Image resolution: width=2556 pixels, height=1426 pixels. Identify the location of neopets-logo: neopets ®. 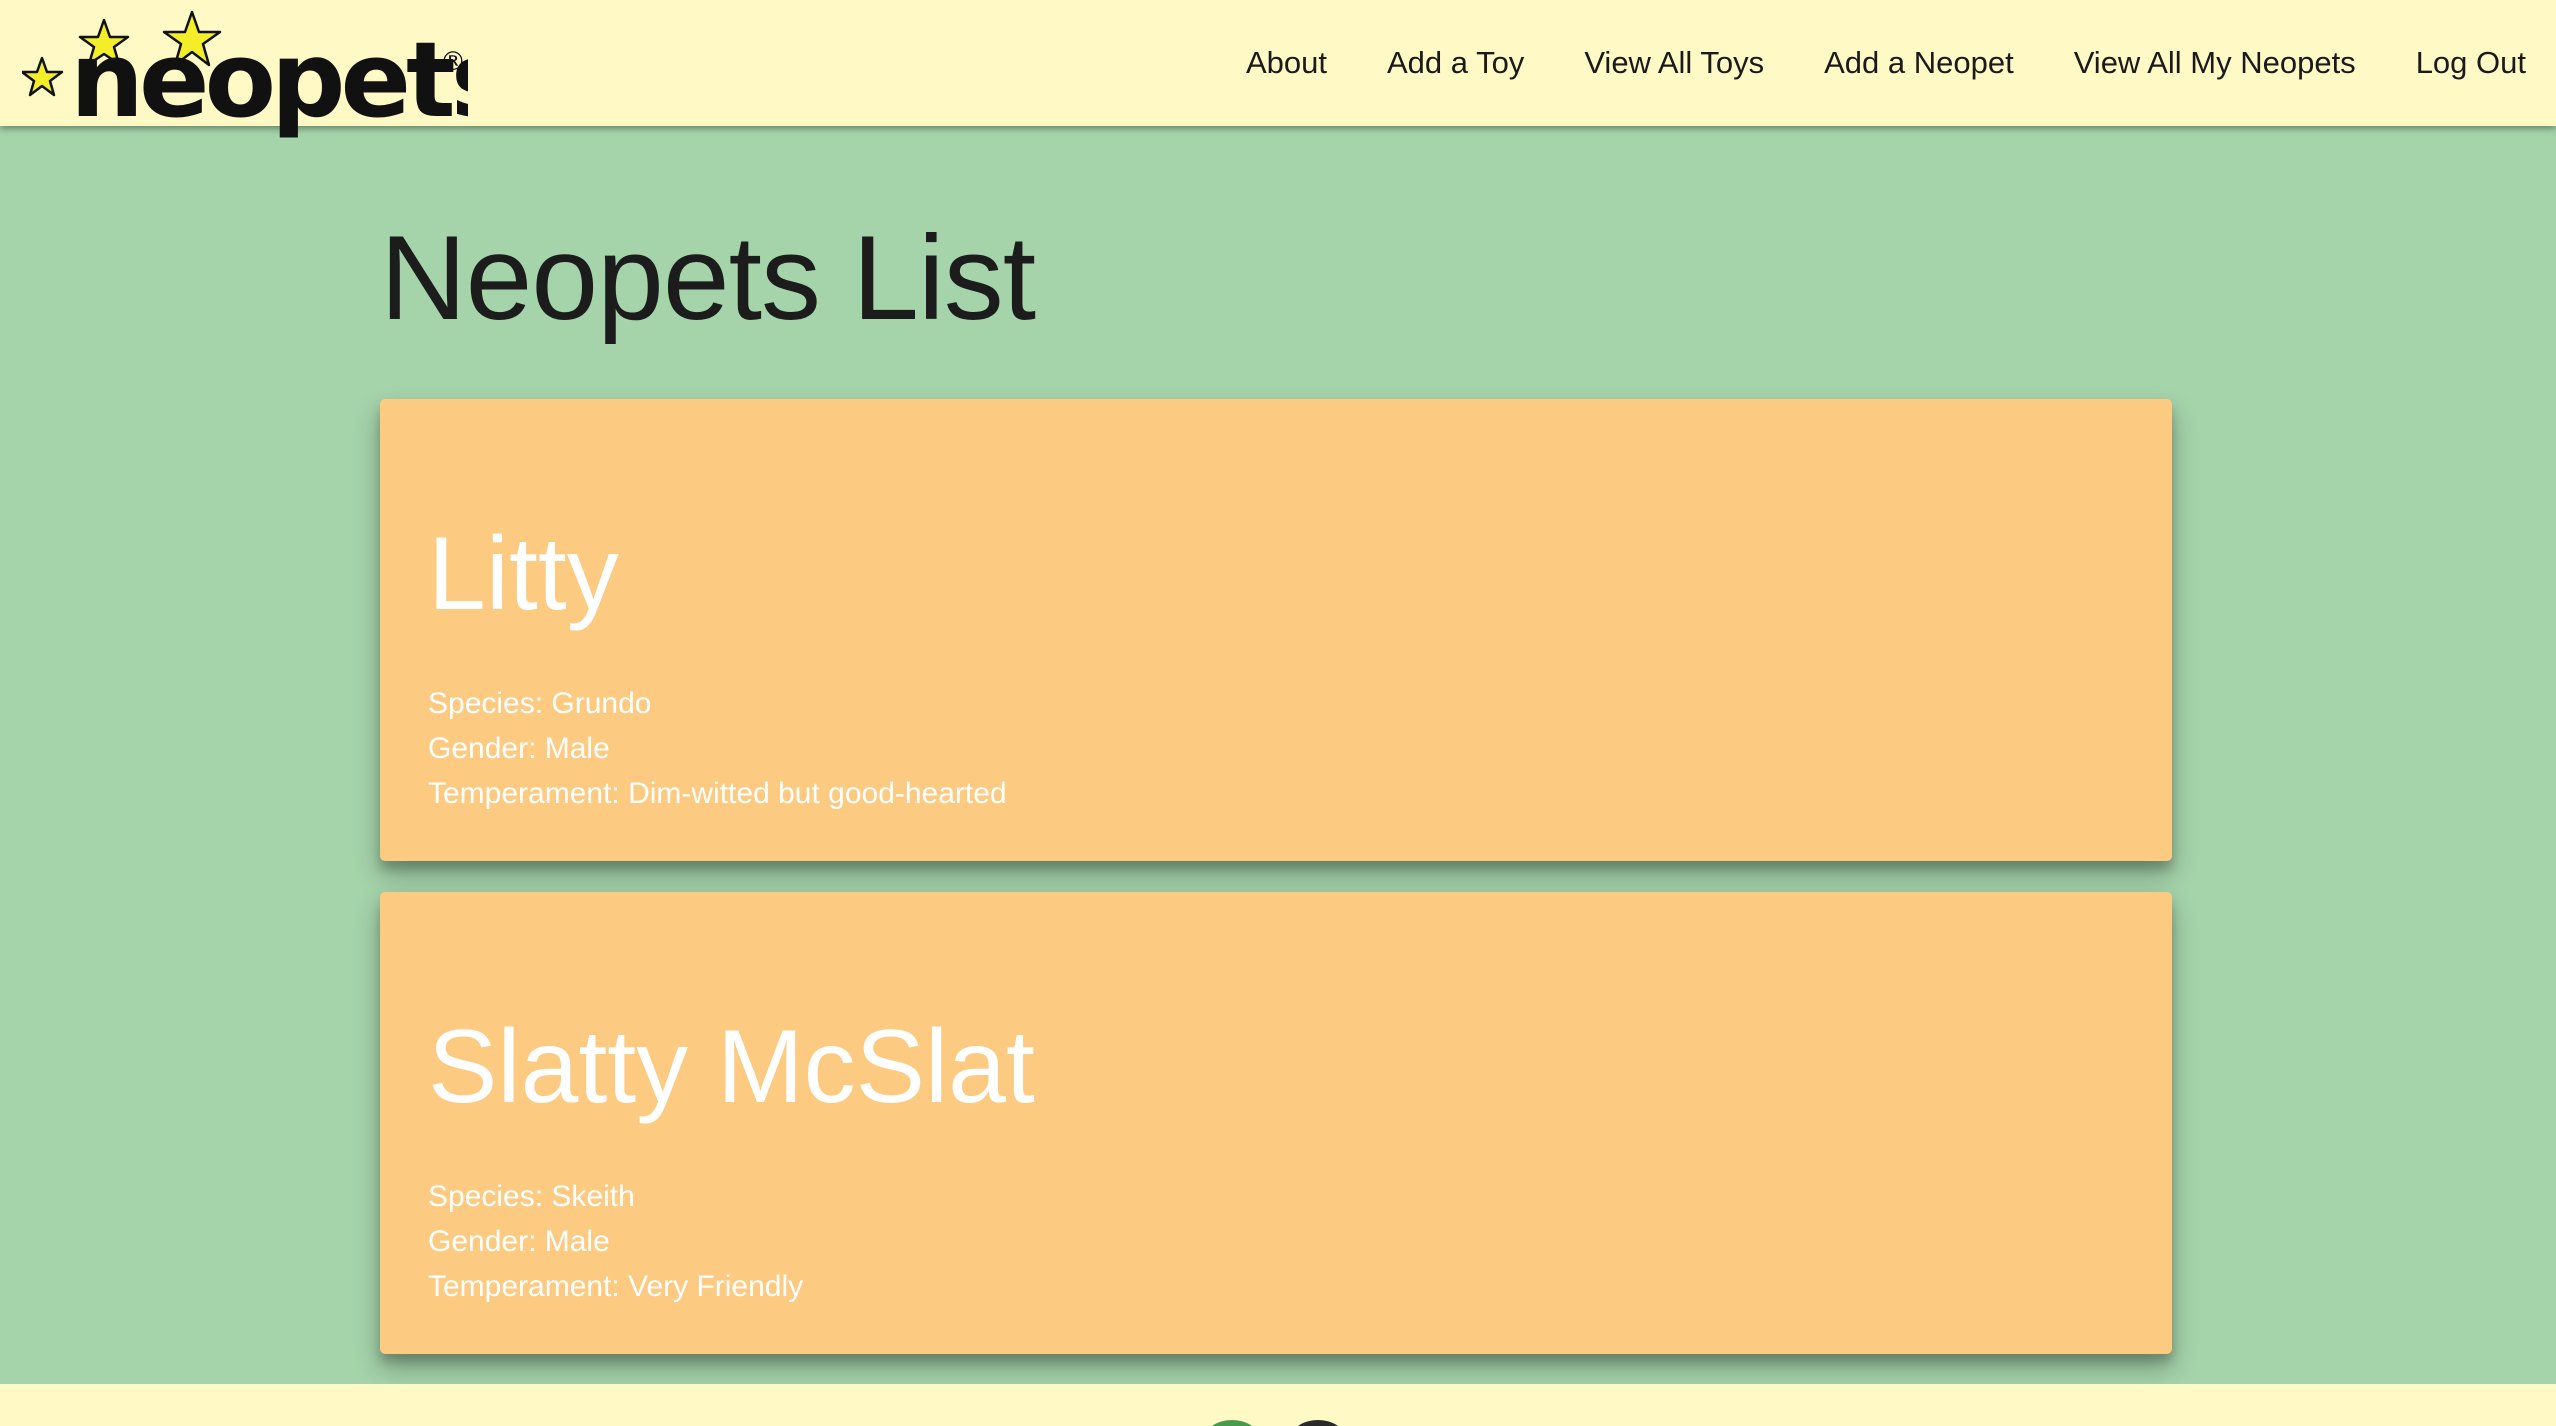
(245, 73).